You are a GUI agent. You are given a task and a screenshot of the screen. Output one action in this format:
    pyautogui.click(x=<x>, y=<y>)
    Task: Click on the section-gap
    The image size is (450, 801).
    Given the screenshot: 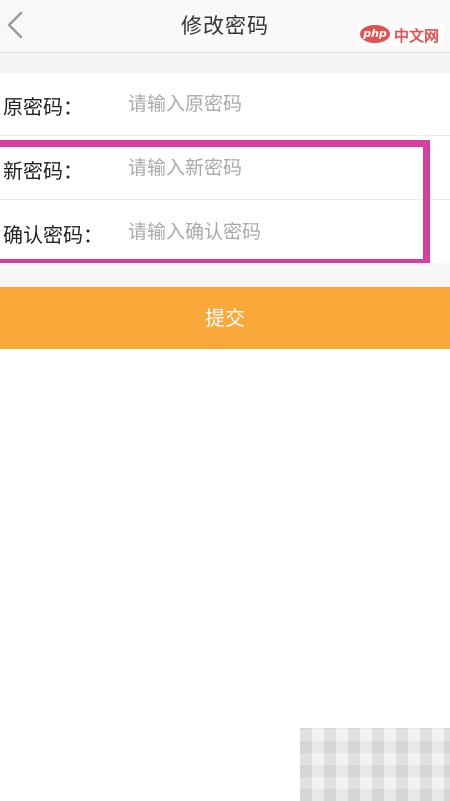 What is the action you would take?
    pyautogui.click(x=225, y=63)
    